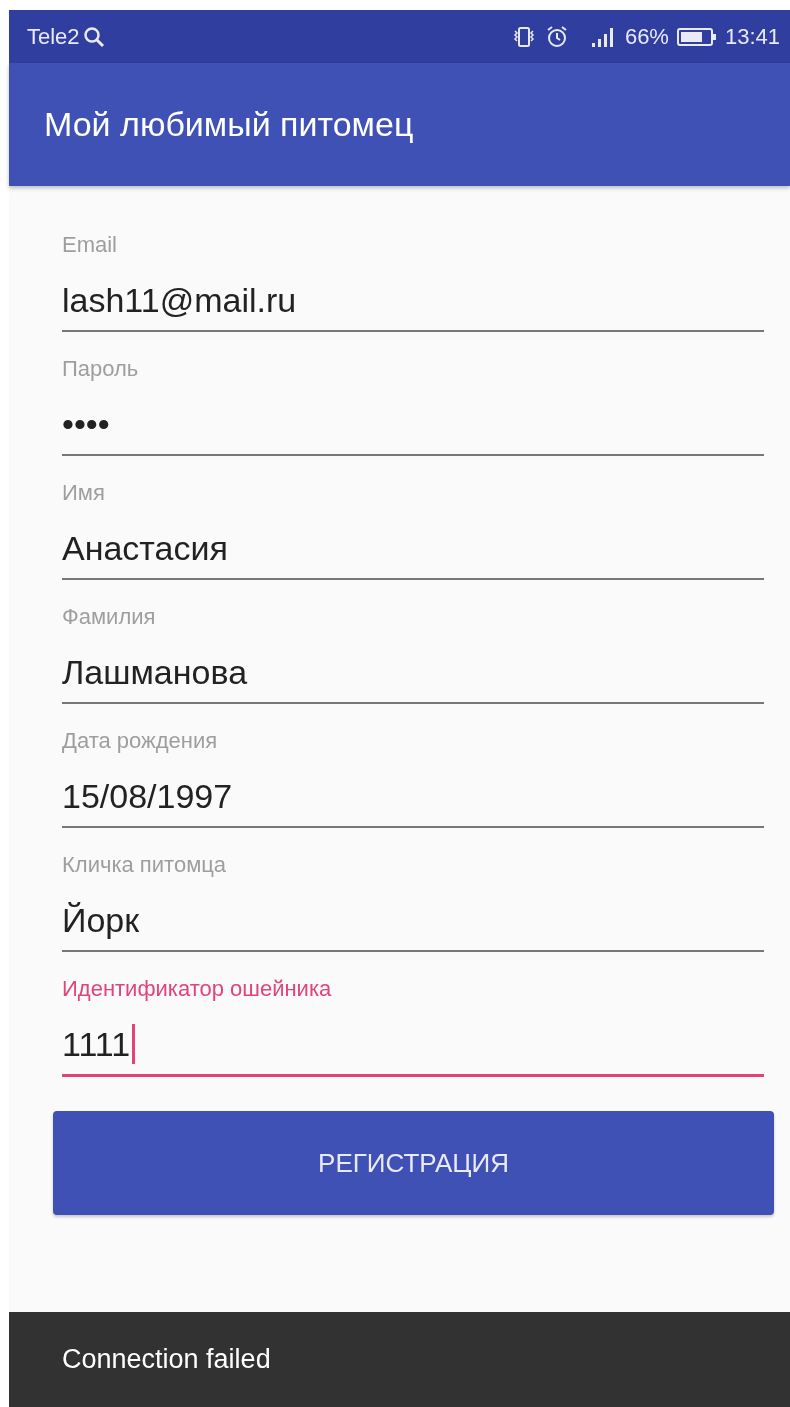 This screenshot has width=790, height=1407. What do you see at coordinates (101, 369) in the screenshot?
I see `field-label: Пароль` at bounding box center [101, 369].